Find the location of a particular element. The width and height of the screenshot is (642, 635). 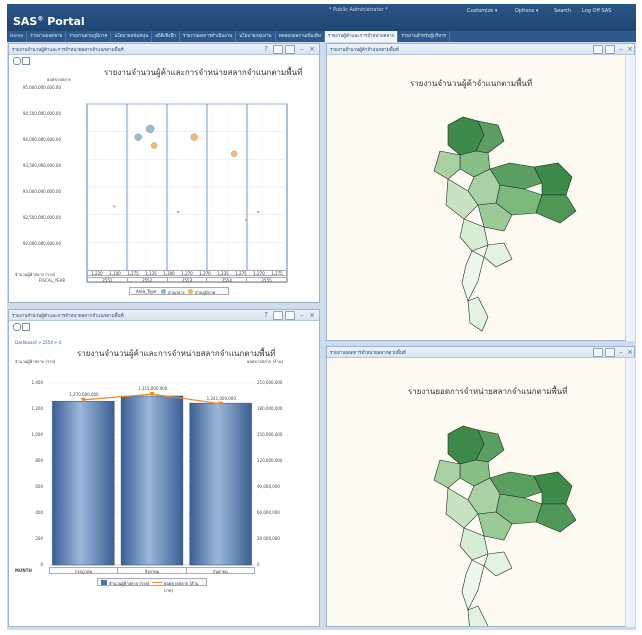

legend-swatch-line is located at coordinates (157, 582).